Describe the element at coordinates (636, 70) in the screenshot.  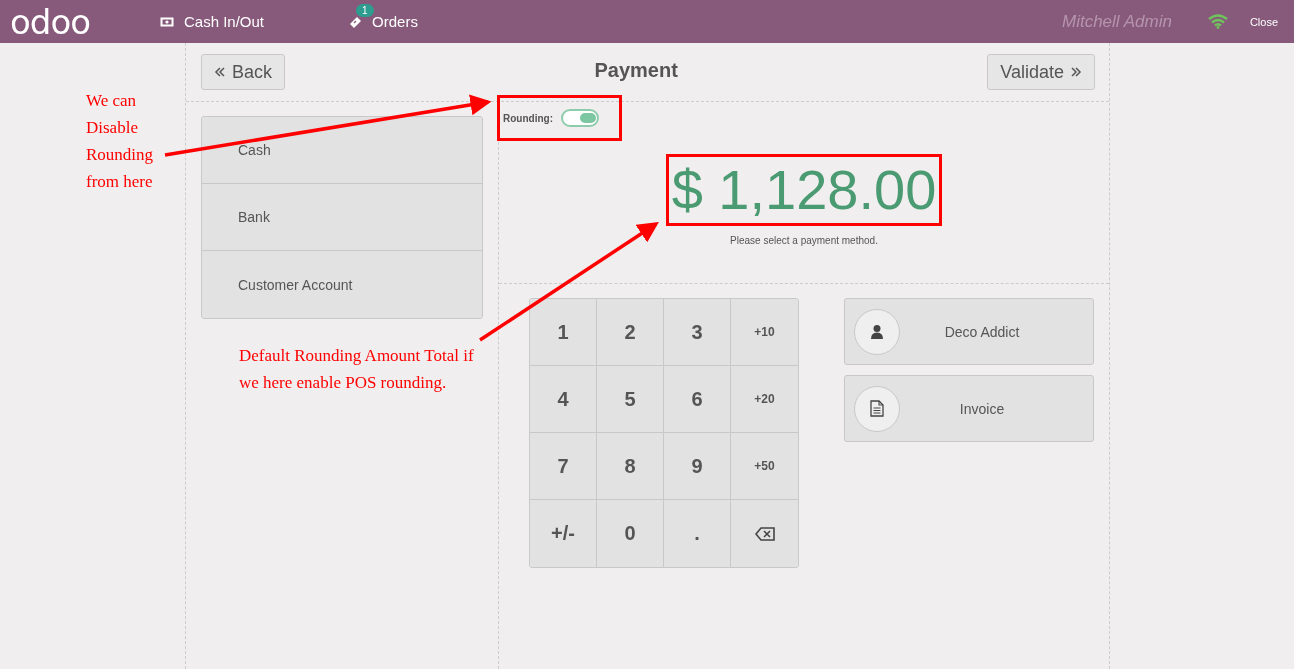
I see `page-title: Payment` at that location.